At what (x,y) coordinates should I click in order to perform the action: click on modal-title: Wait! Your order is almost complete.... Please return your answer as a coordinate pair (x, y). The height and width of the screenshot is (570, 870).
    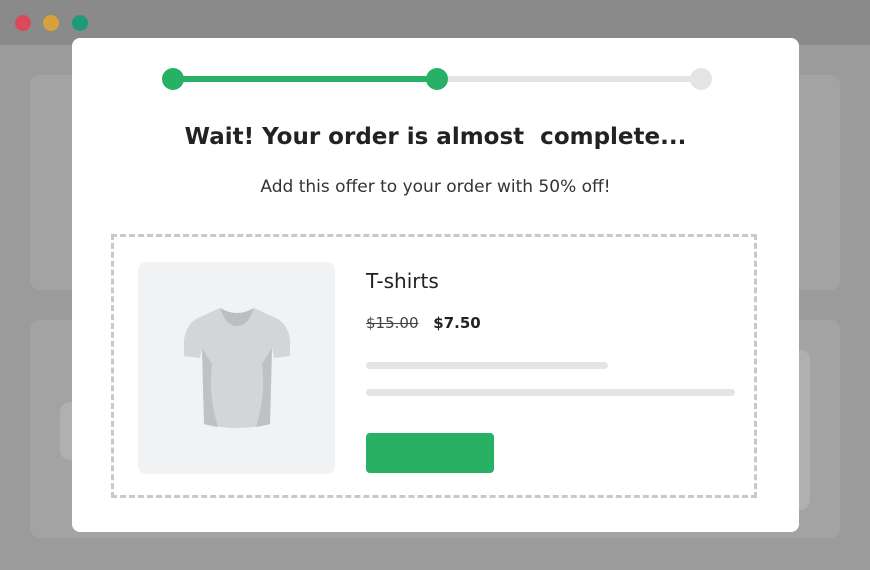
    Looking at the image, I should click on (435, 137).